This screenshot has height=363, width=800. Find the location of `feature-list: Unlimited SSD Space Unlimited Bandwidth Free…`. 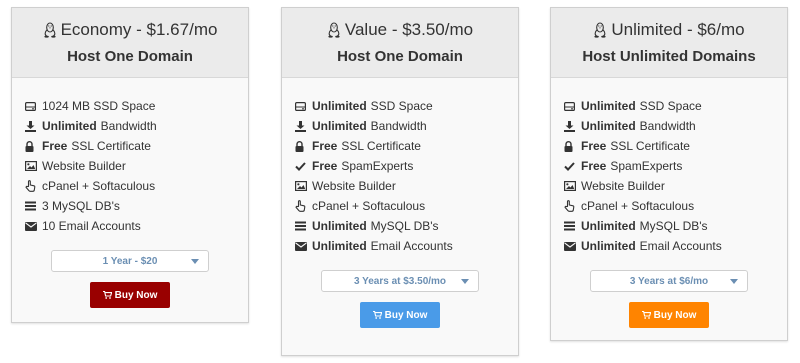

feature-list: Unlimited SSD Space Unlimited Bandwidth Free… is located at coordinates (400, 167).